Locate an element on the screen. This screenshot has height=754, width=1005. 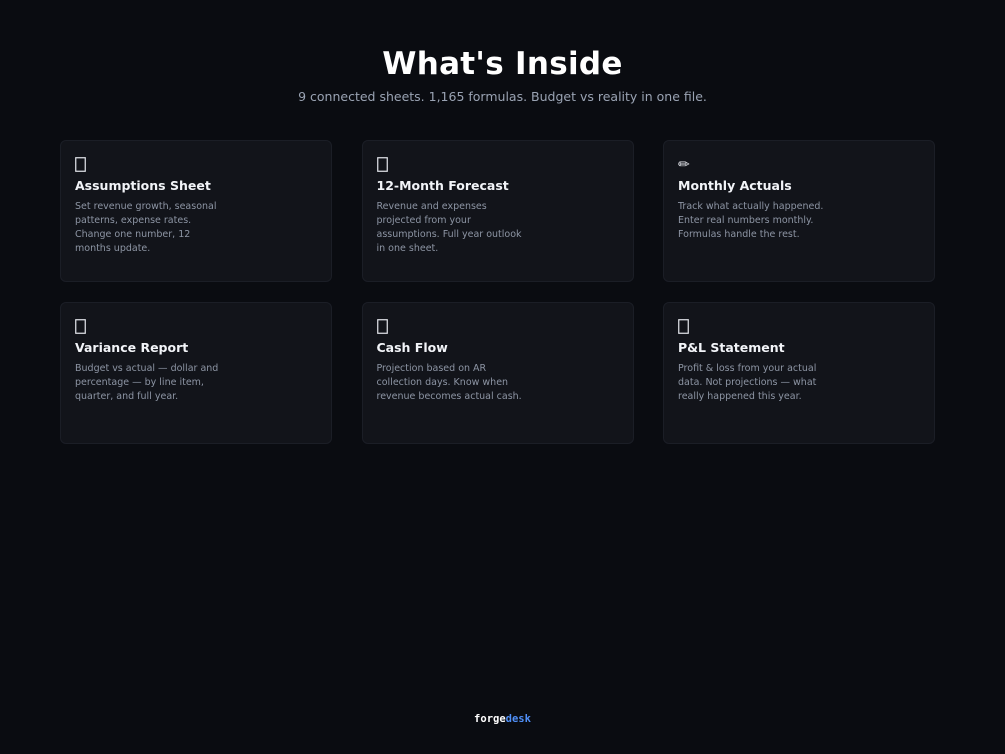
pencil-icon: ✏ is located at coordinates (684, 165).